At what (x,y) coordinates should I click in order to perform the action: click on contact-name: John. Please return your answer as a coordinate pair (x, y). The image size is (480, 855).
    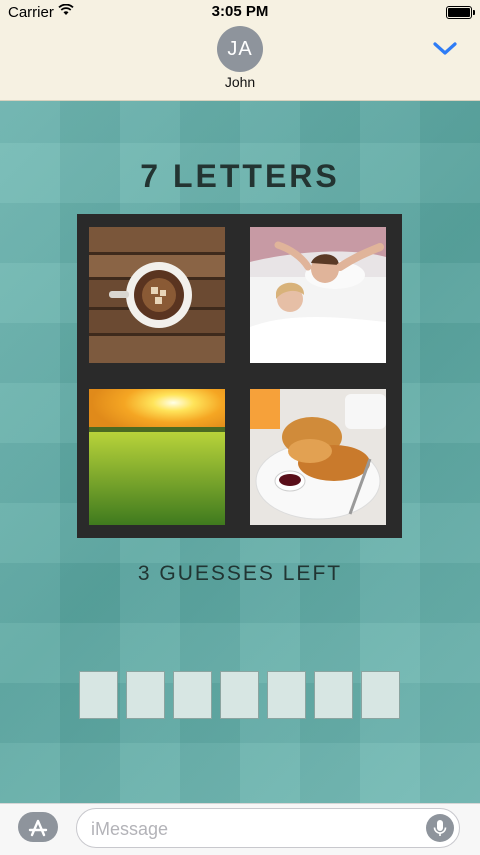
    Looking at the image, I should click on (240, 82).